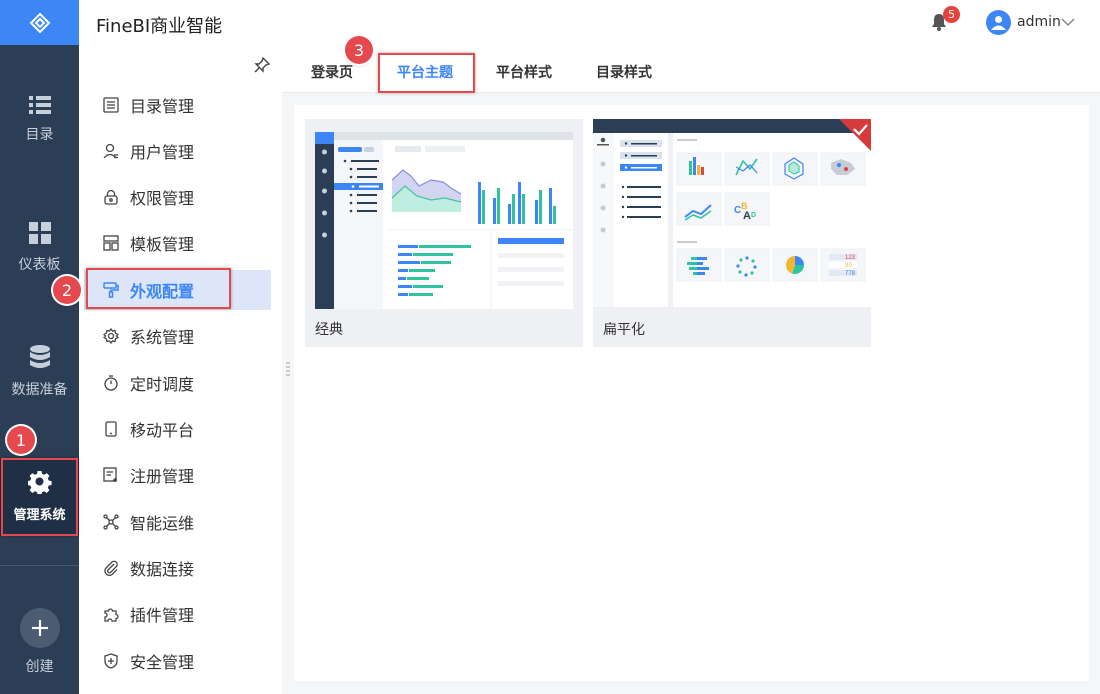  Describe the element at coordinates (39, 565) in the screenshot. I see `rail-divider` at that location.